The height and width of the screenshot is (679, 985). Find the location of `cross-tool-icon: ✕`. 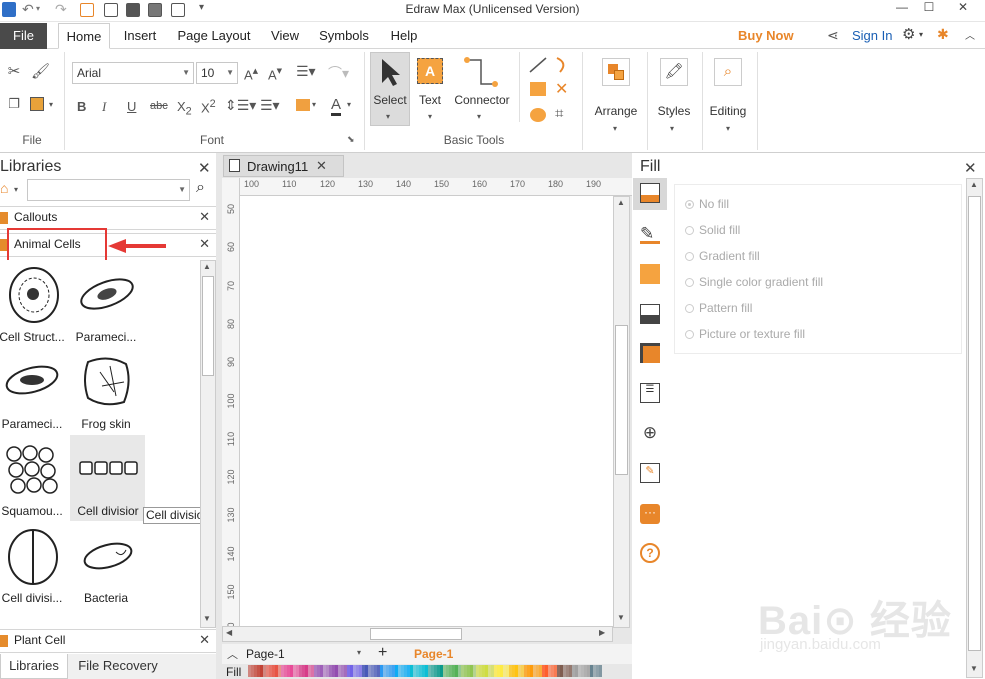

cross-tool-icon: ✕ is located at coordinates (561, 89).